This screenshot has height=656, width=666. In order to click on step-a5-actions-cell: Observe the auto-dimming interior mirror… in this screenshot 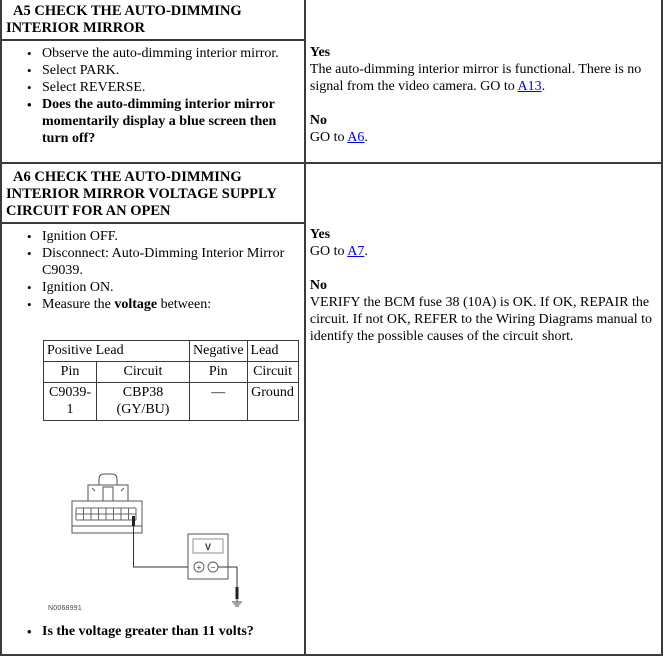, I will do `click(153, 101)`.